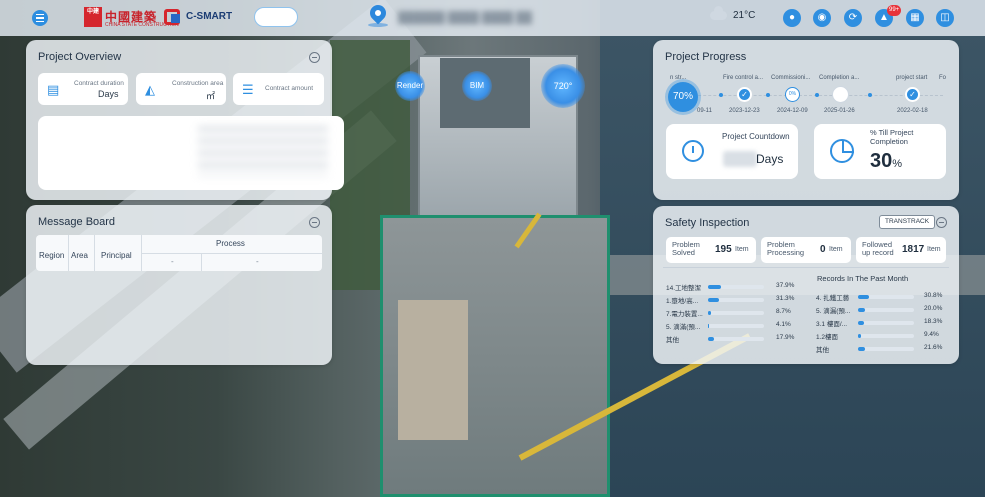 The height and width of the screenshot is (497, 985). I want to click on milestone-date: 2024-12-09, so click(792, 111).